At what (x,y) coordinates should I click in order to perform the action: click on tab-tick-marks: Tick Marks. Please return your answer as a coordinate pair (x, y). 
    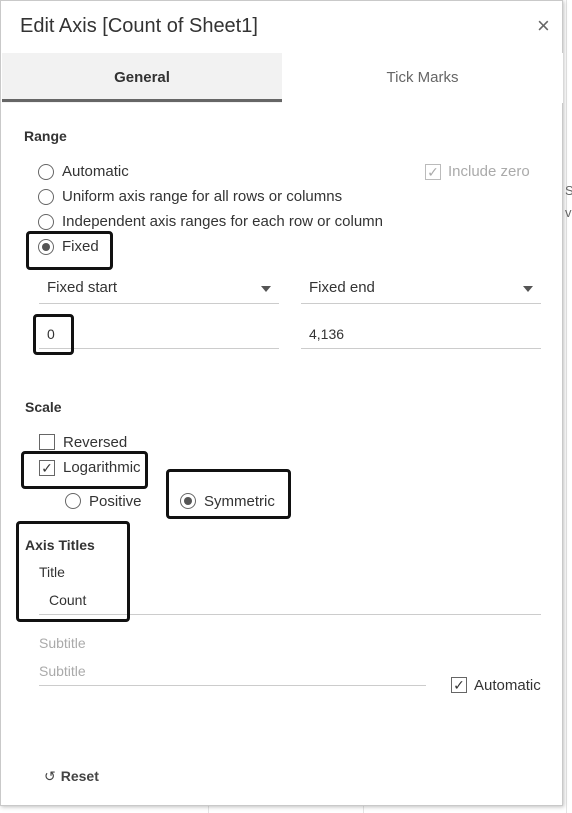
    Looking at the image, I should click on (422, 78).